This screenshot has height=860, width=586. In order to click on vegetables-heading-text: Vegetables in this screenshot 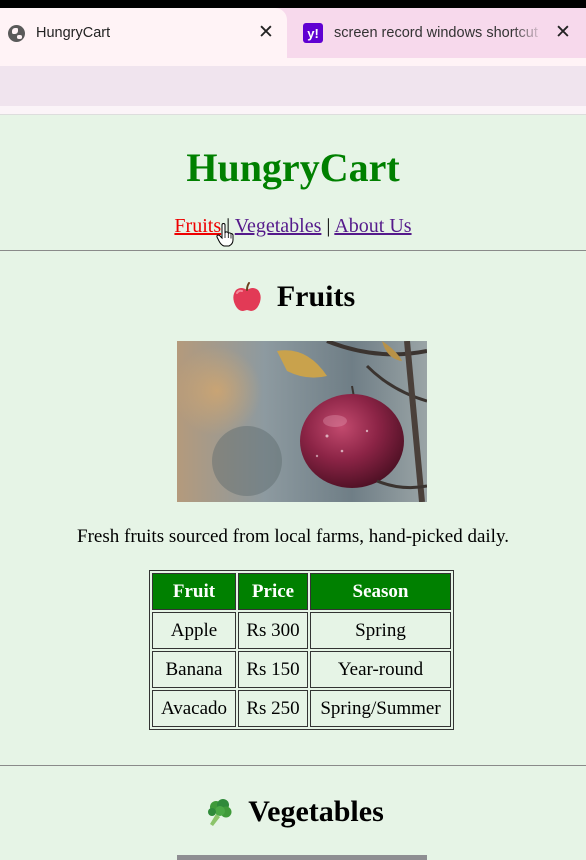, I will do `click(316, 811)`.